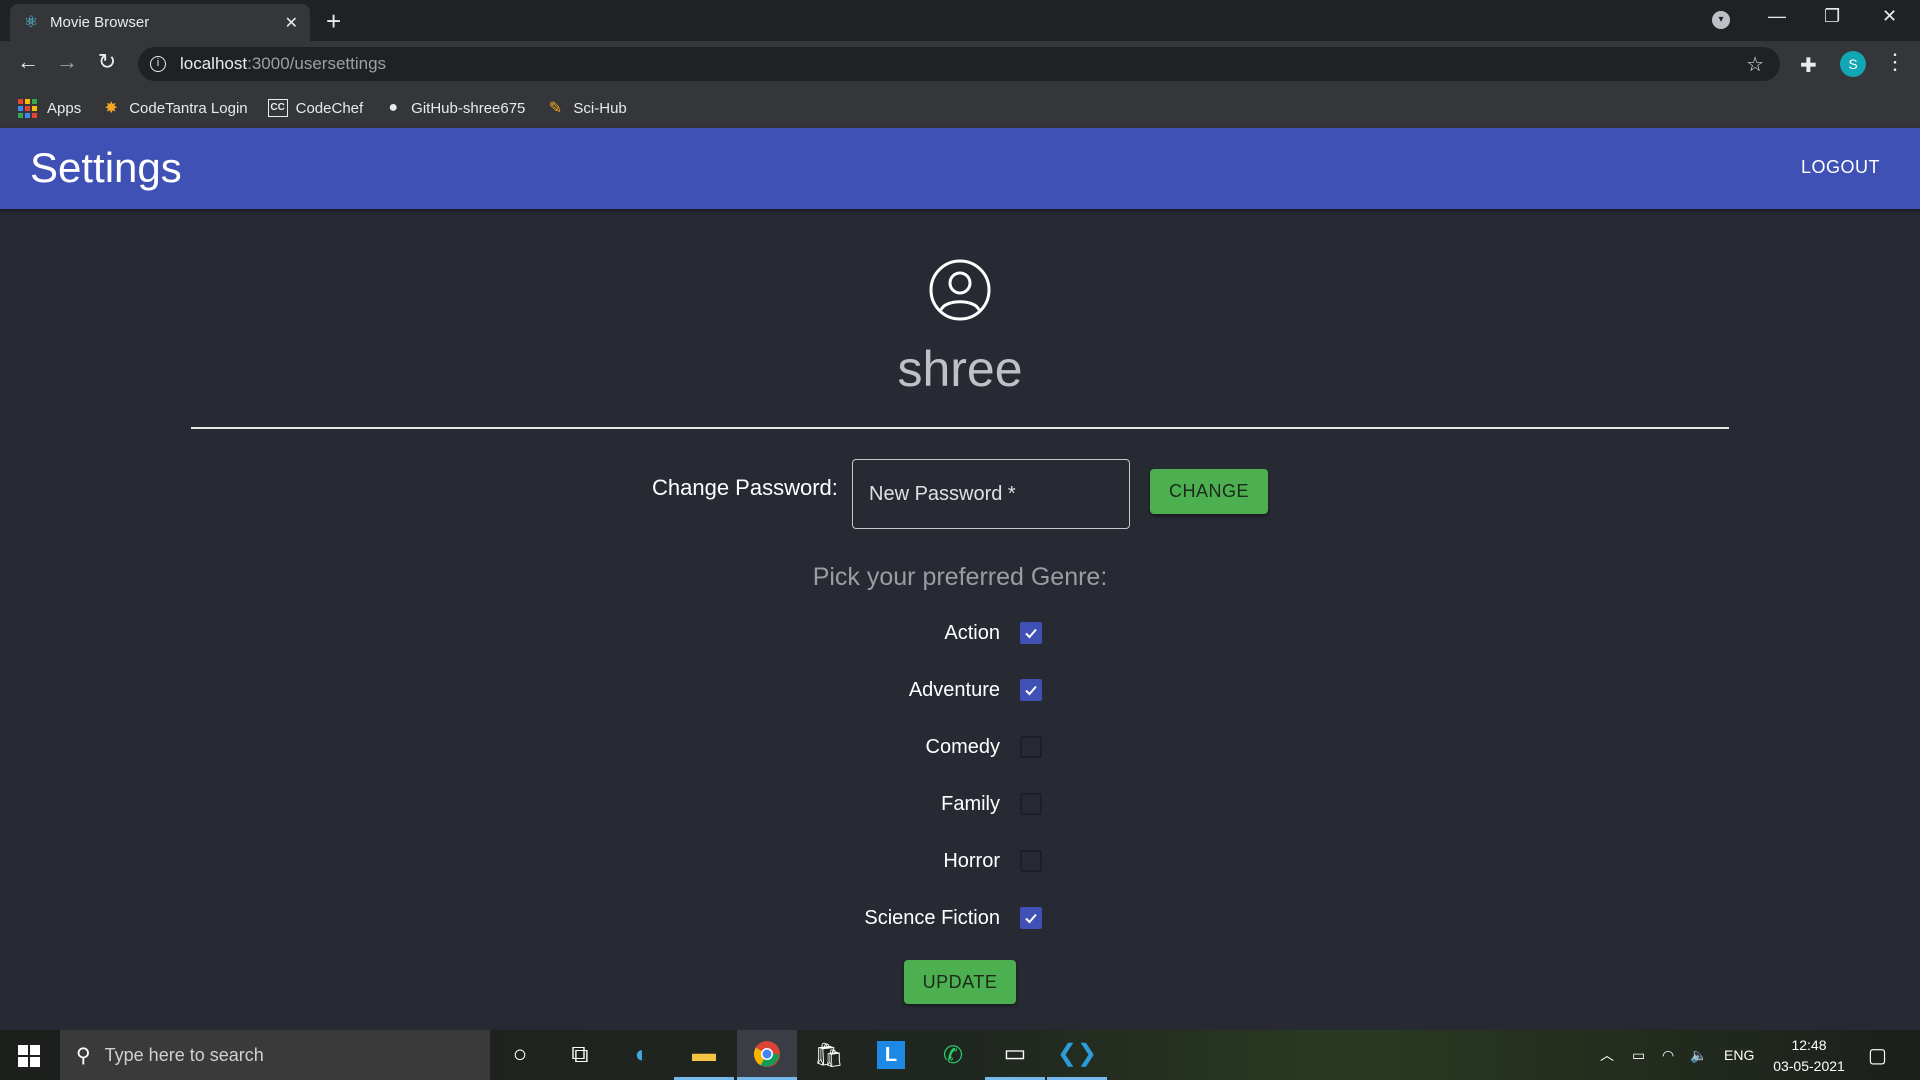  I want to click on genre-row: Science Fiction, so click(871, 918).